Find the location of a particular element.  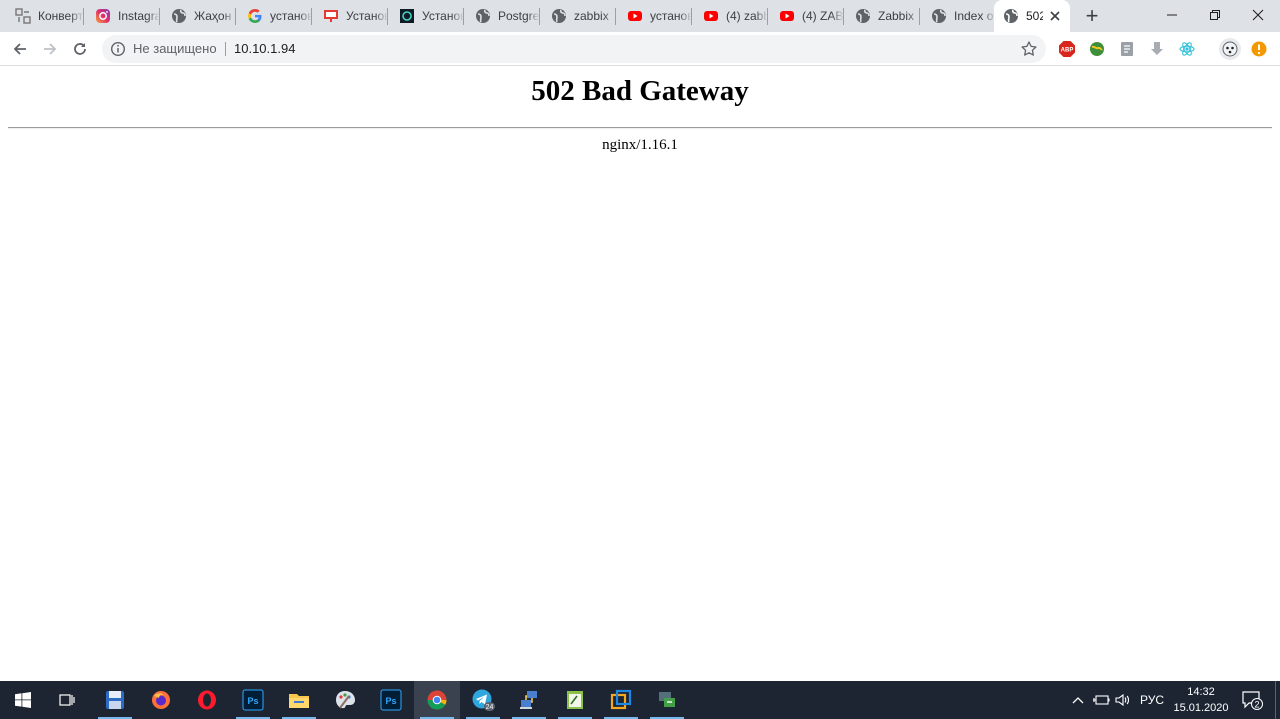

taskbar-photoshop-2: Ps is located at coordinates (391, 700).